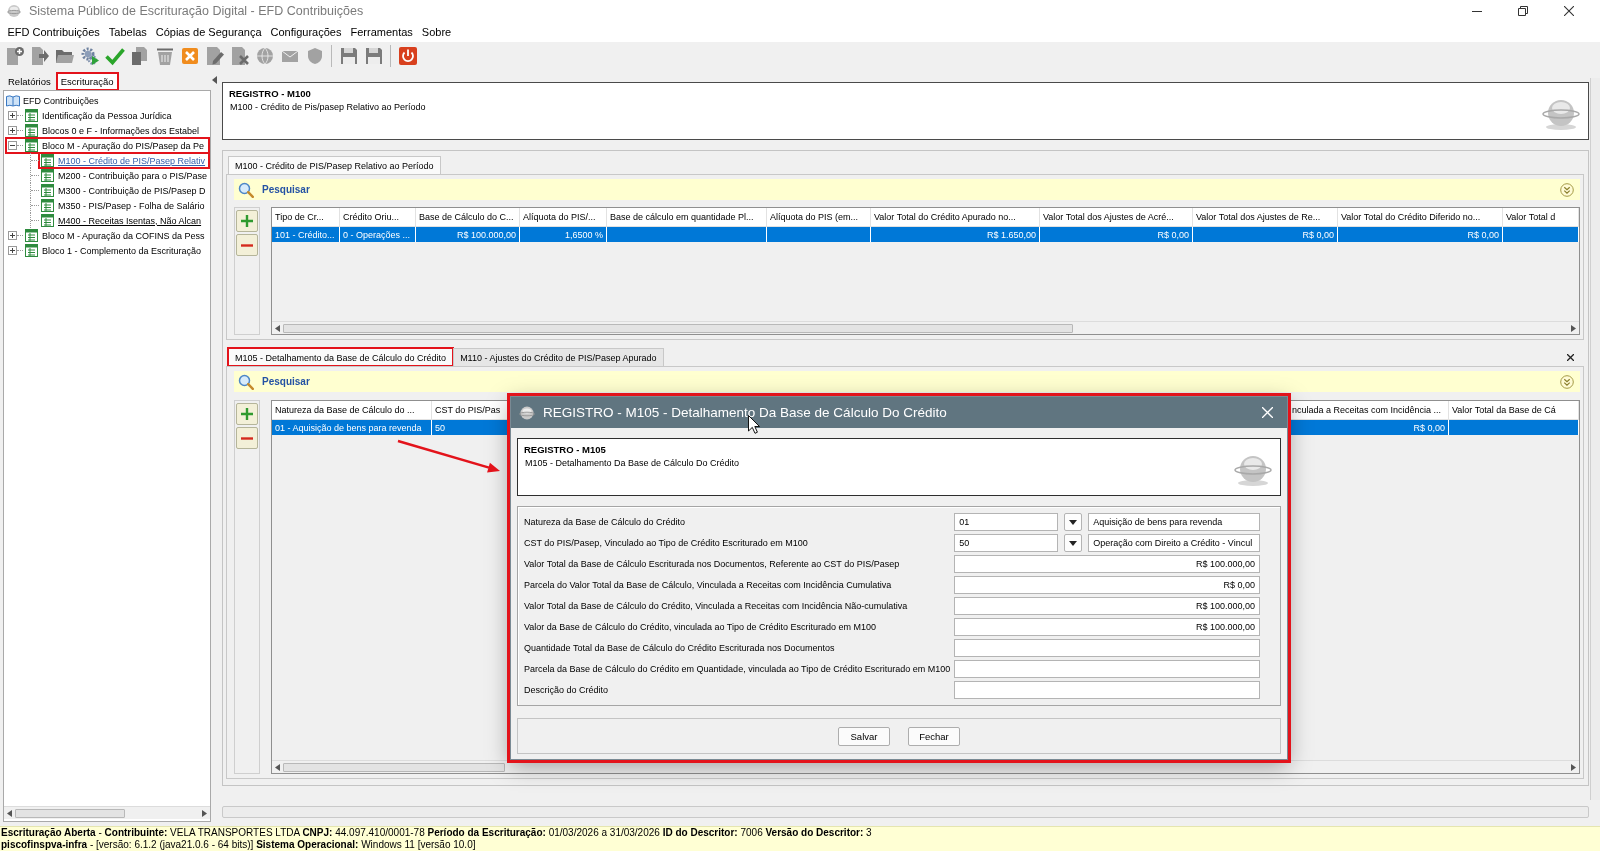  I want to click on close-icon, so click(1570, 357).